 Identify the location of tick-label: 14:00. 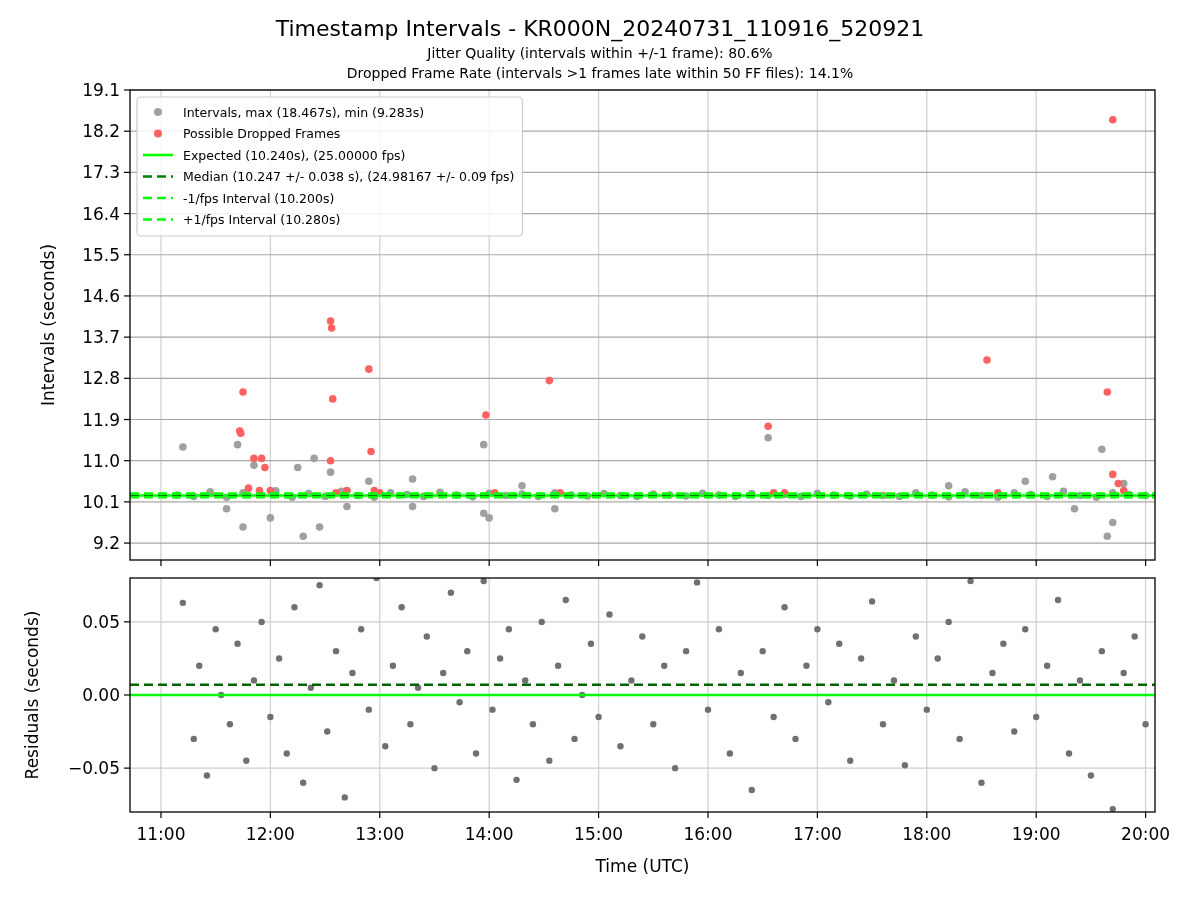
(489, 834).